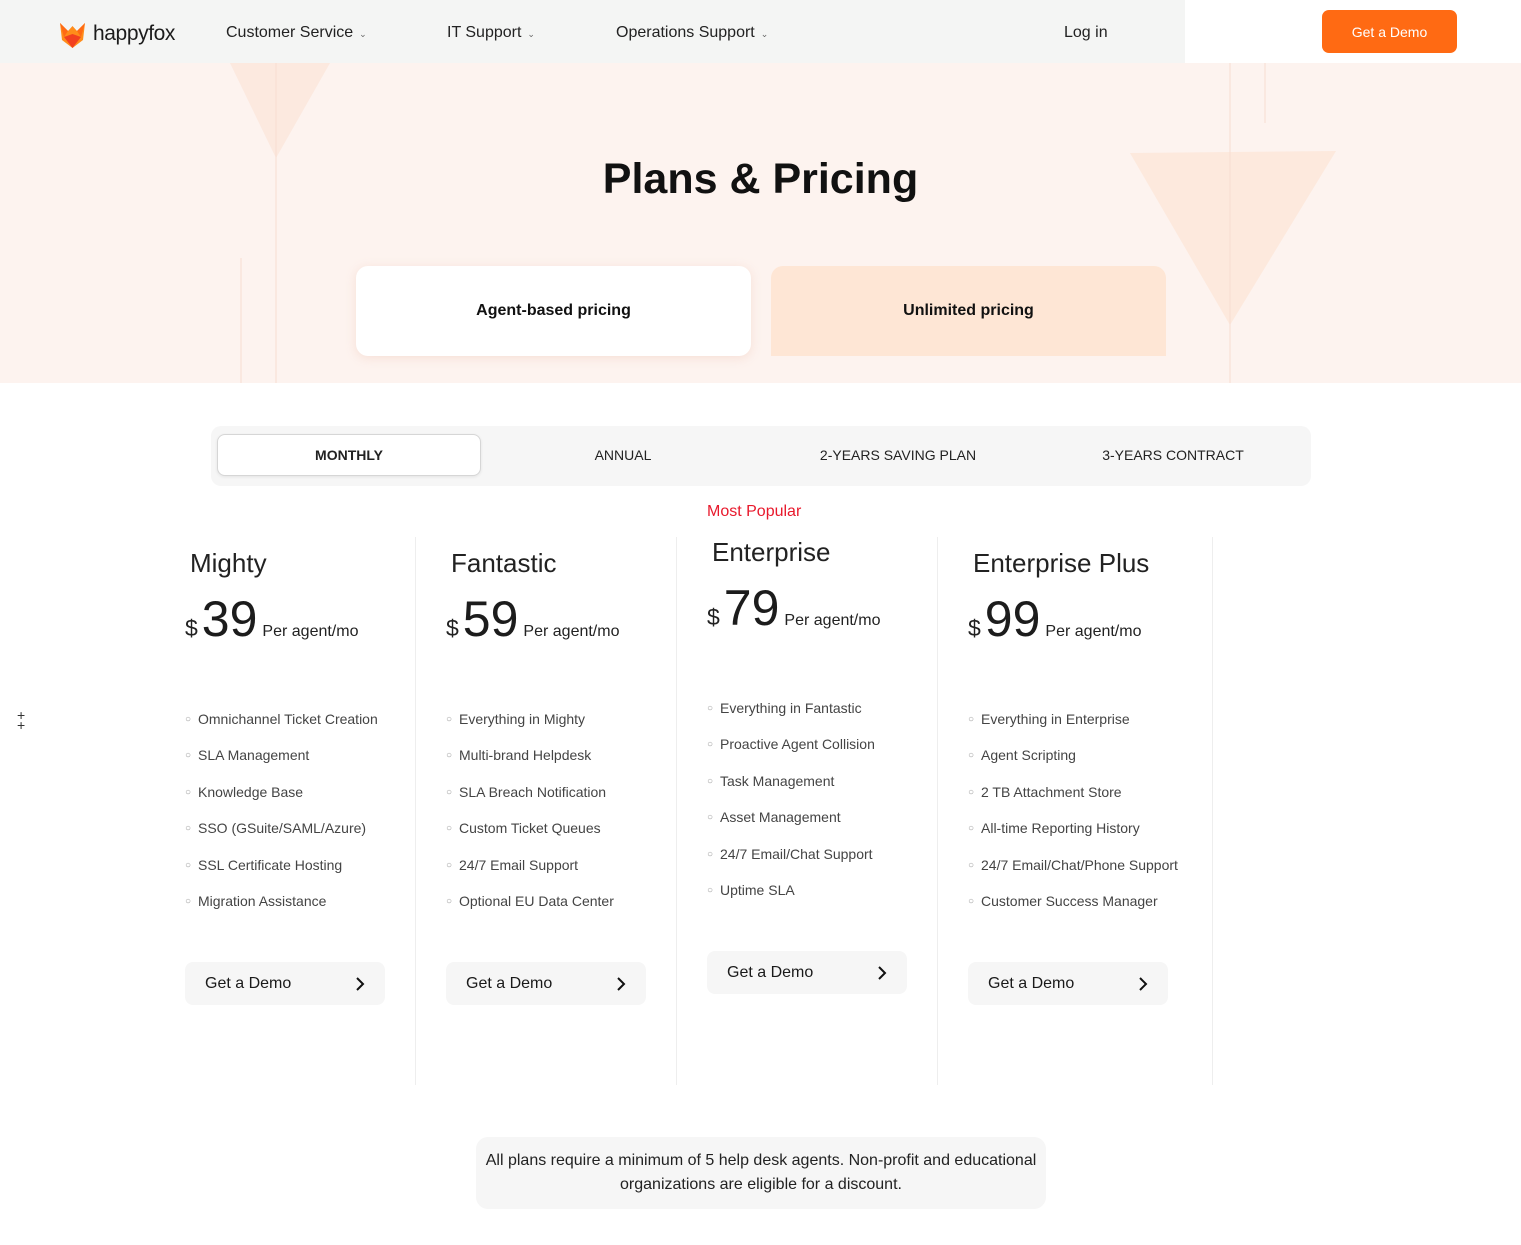  What do you see at coordinates (780, 817) in the screenshot?
I see `feature-label: Asset Management` at bounding box center [780, 817].